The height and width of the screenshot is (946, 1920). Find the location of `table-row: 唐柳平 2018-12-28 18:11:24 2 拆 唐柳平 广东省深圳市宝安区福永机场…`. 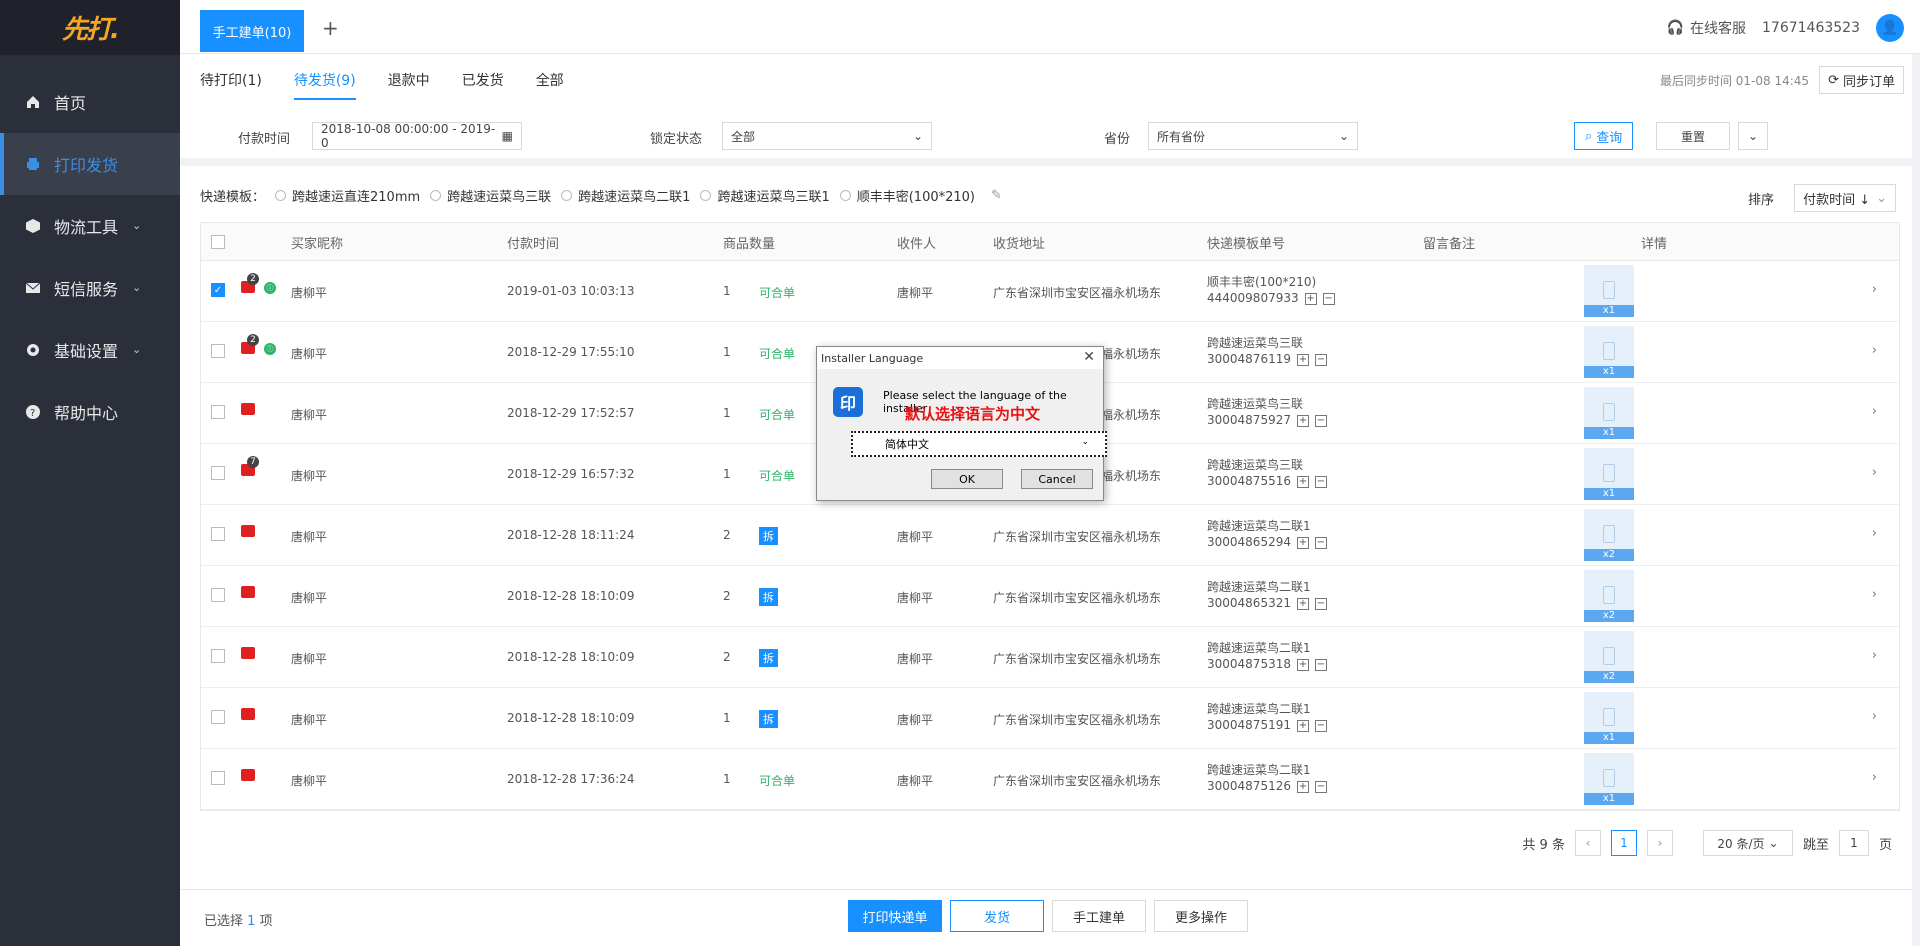

table-row: 唐柳平 2018-12-28 18:11:24 2 拆 唐柳平 广东省深圳市宝安区福永机场… is located at coordinates (1050, 535).